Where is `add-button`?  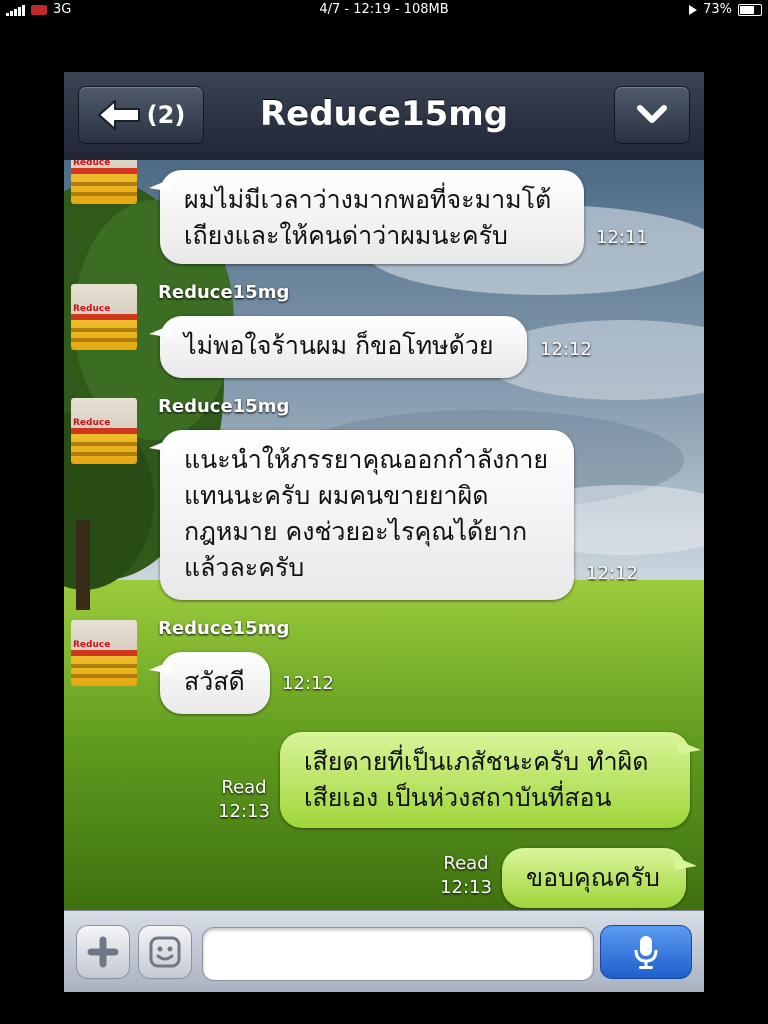 add-button is located at coordinates (103, 952).